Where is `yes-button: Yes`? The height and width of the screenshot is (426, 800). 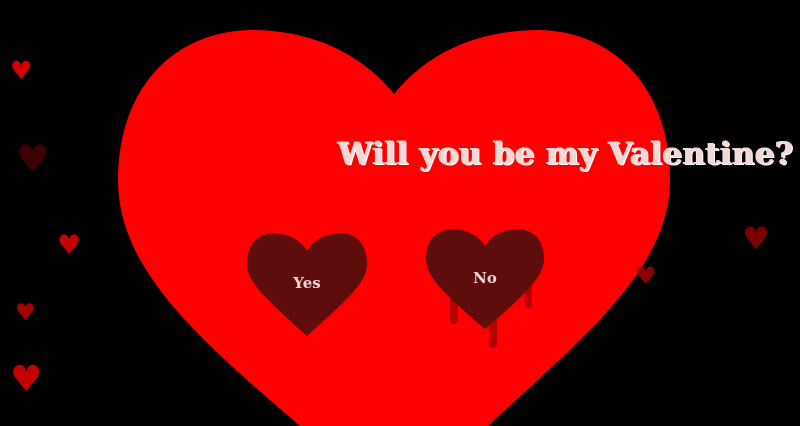 yes-button: Yes is located at coordinates (307, 284).